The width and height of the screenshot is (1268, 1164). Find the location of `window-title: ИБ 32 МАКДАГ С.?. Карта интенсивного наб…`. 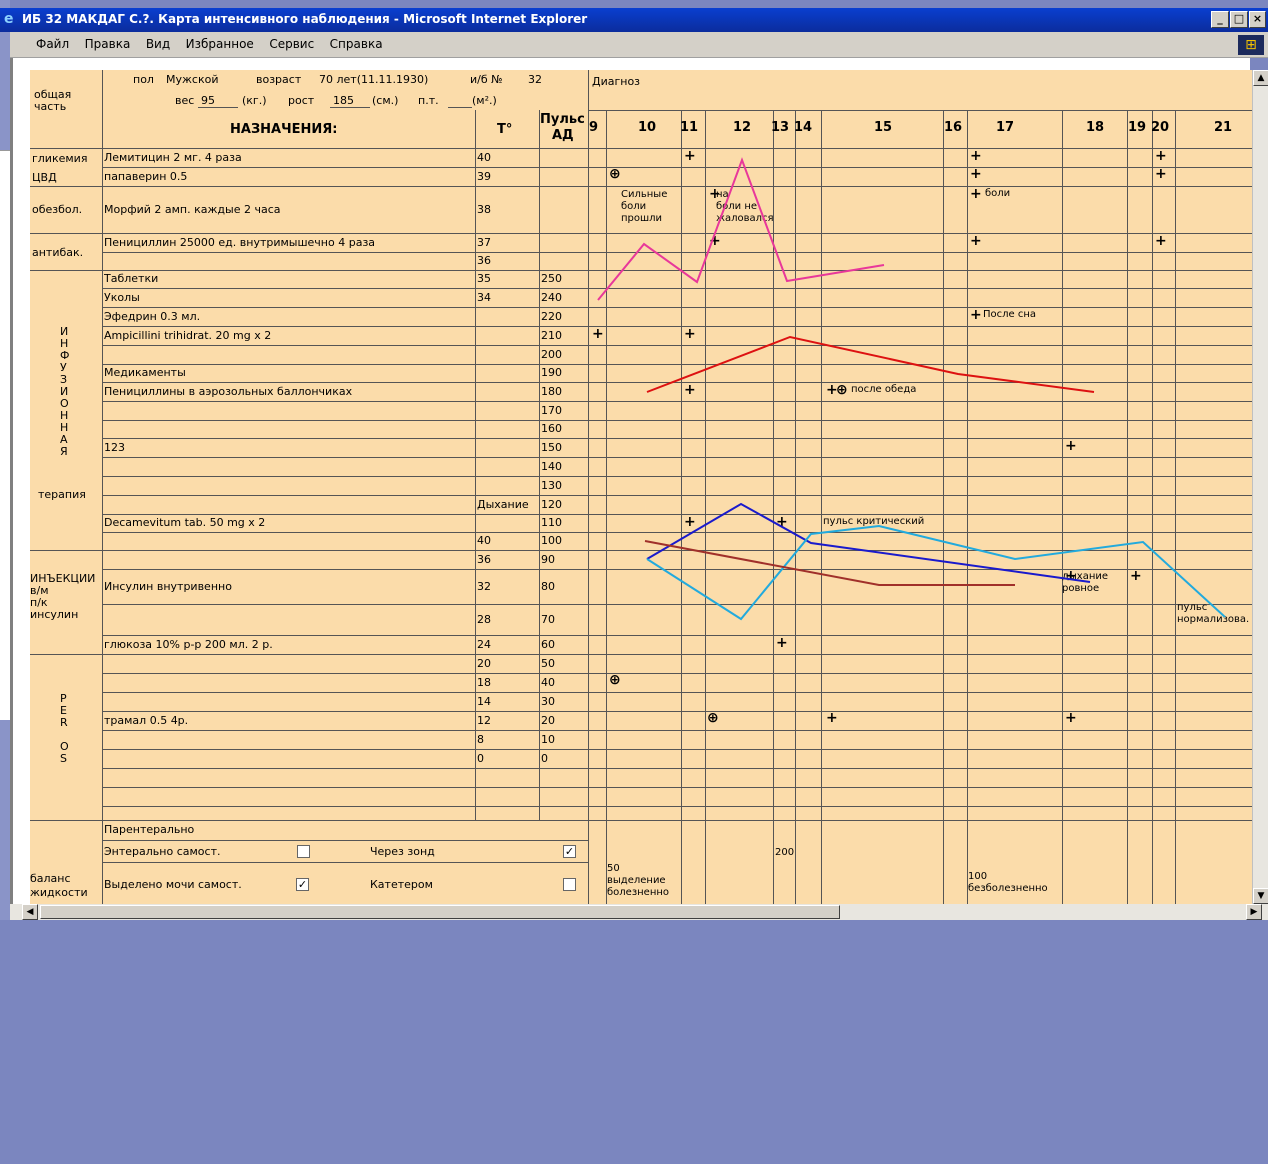

window-title: ИБ 32 МАКДАГ С.?. Карта интенсивного наб… is located at coordinates (305, 19).